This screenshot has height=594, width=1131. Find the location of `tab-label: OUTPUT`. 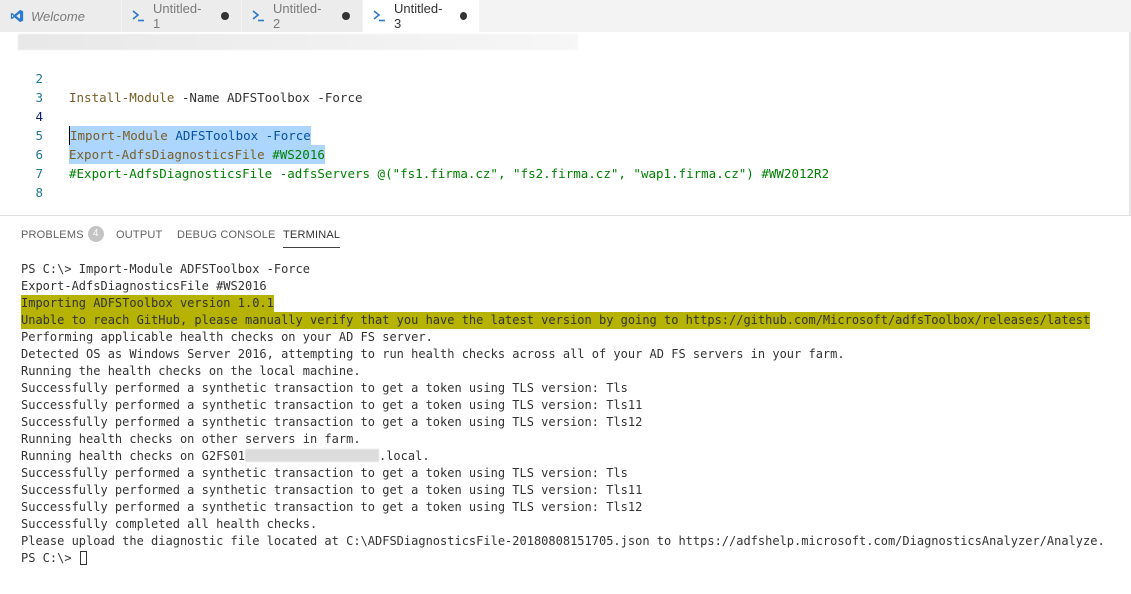

tab-label: OUTPUT is located at coordinates (139, 235).